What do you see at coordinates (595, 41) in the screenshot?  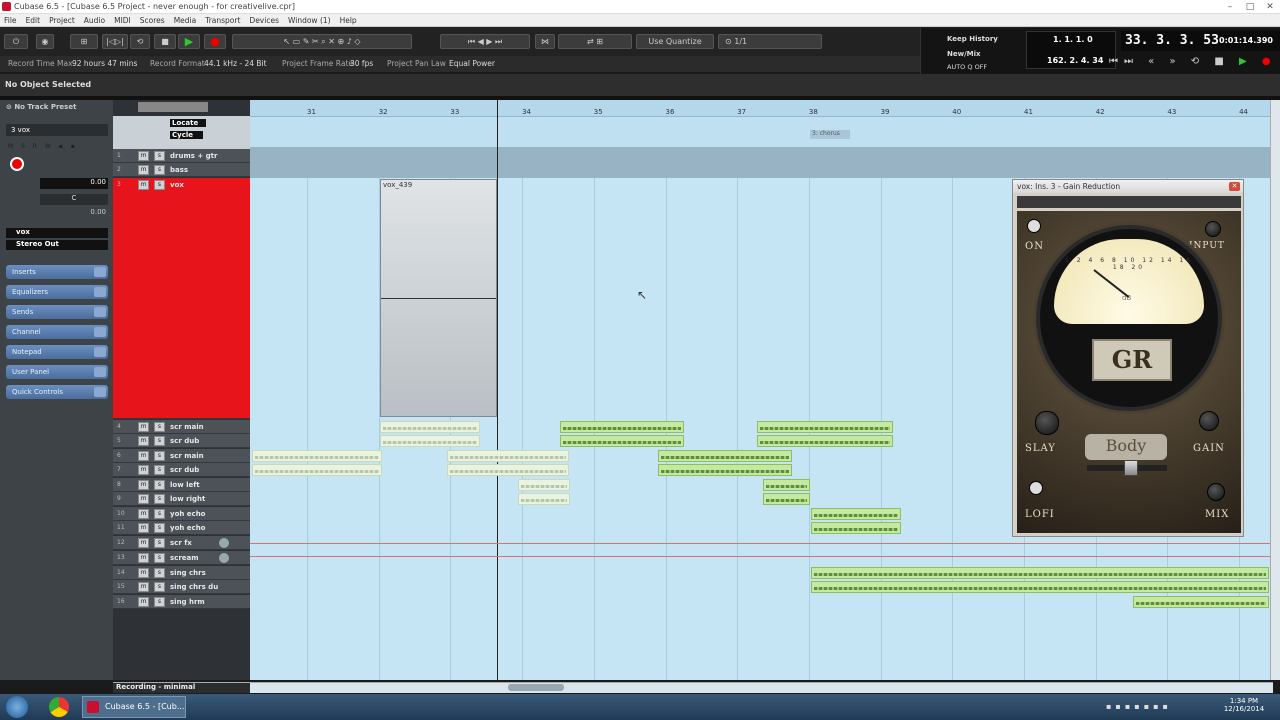 I see `grid-type: ⇄ ⊞` at bounding box center [595, 41].